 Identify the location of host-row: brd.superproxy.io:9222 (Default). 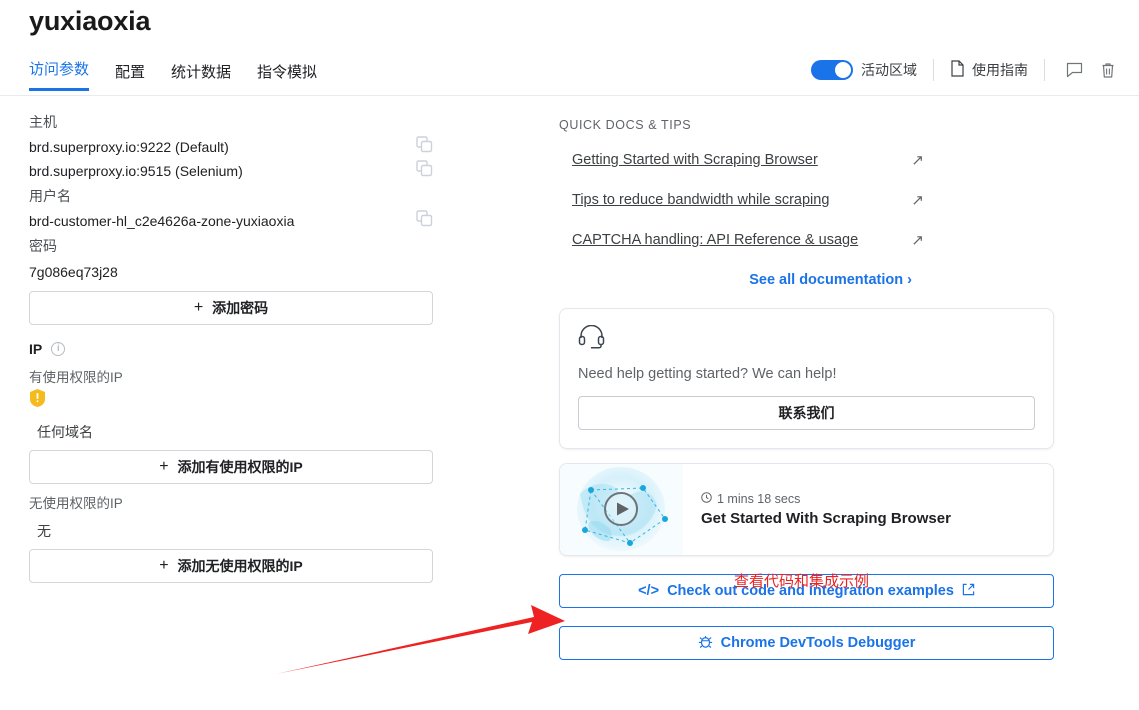
(231, 147).